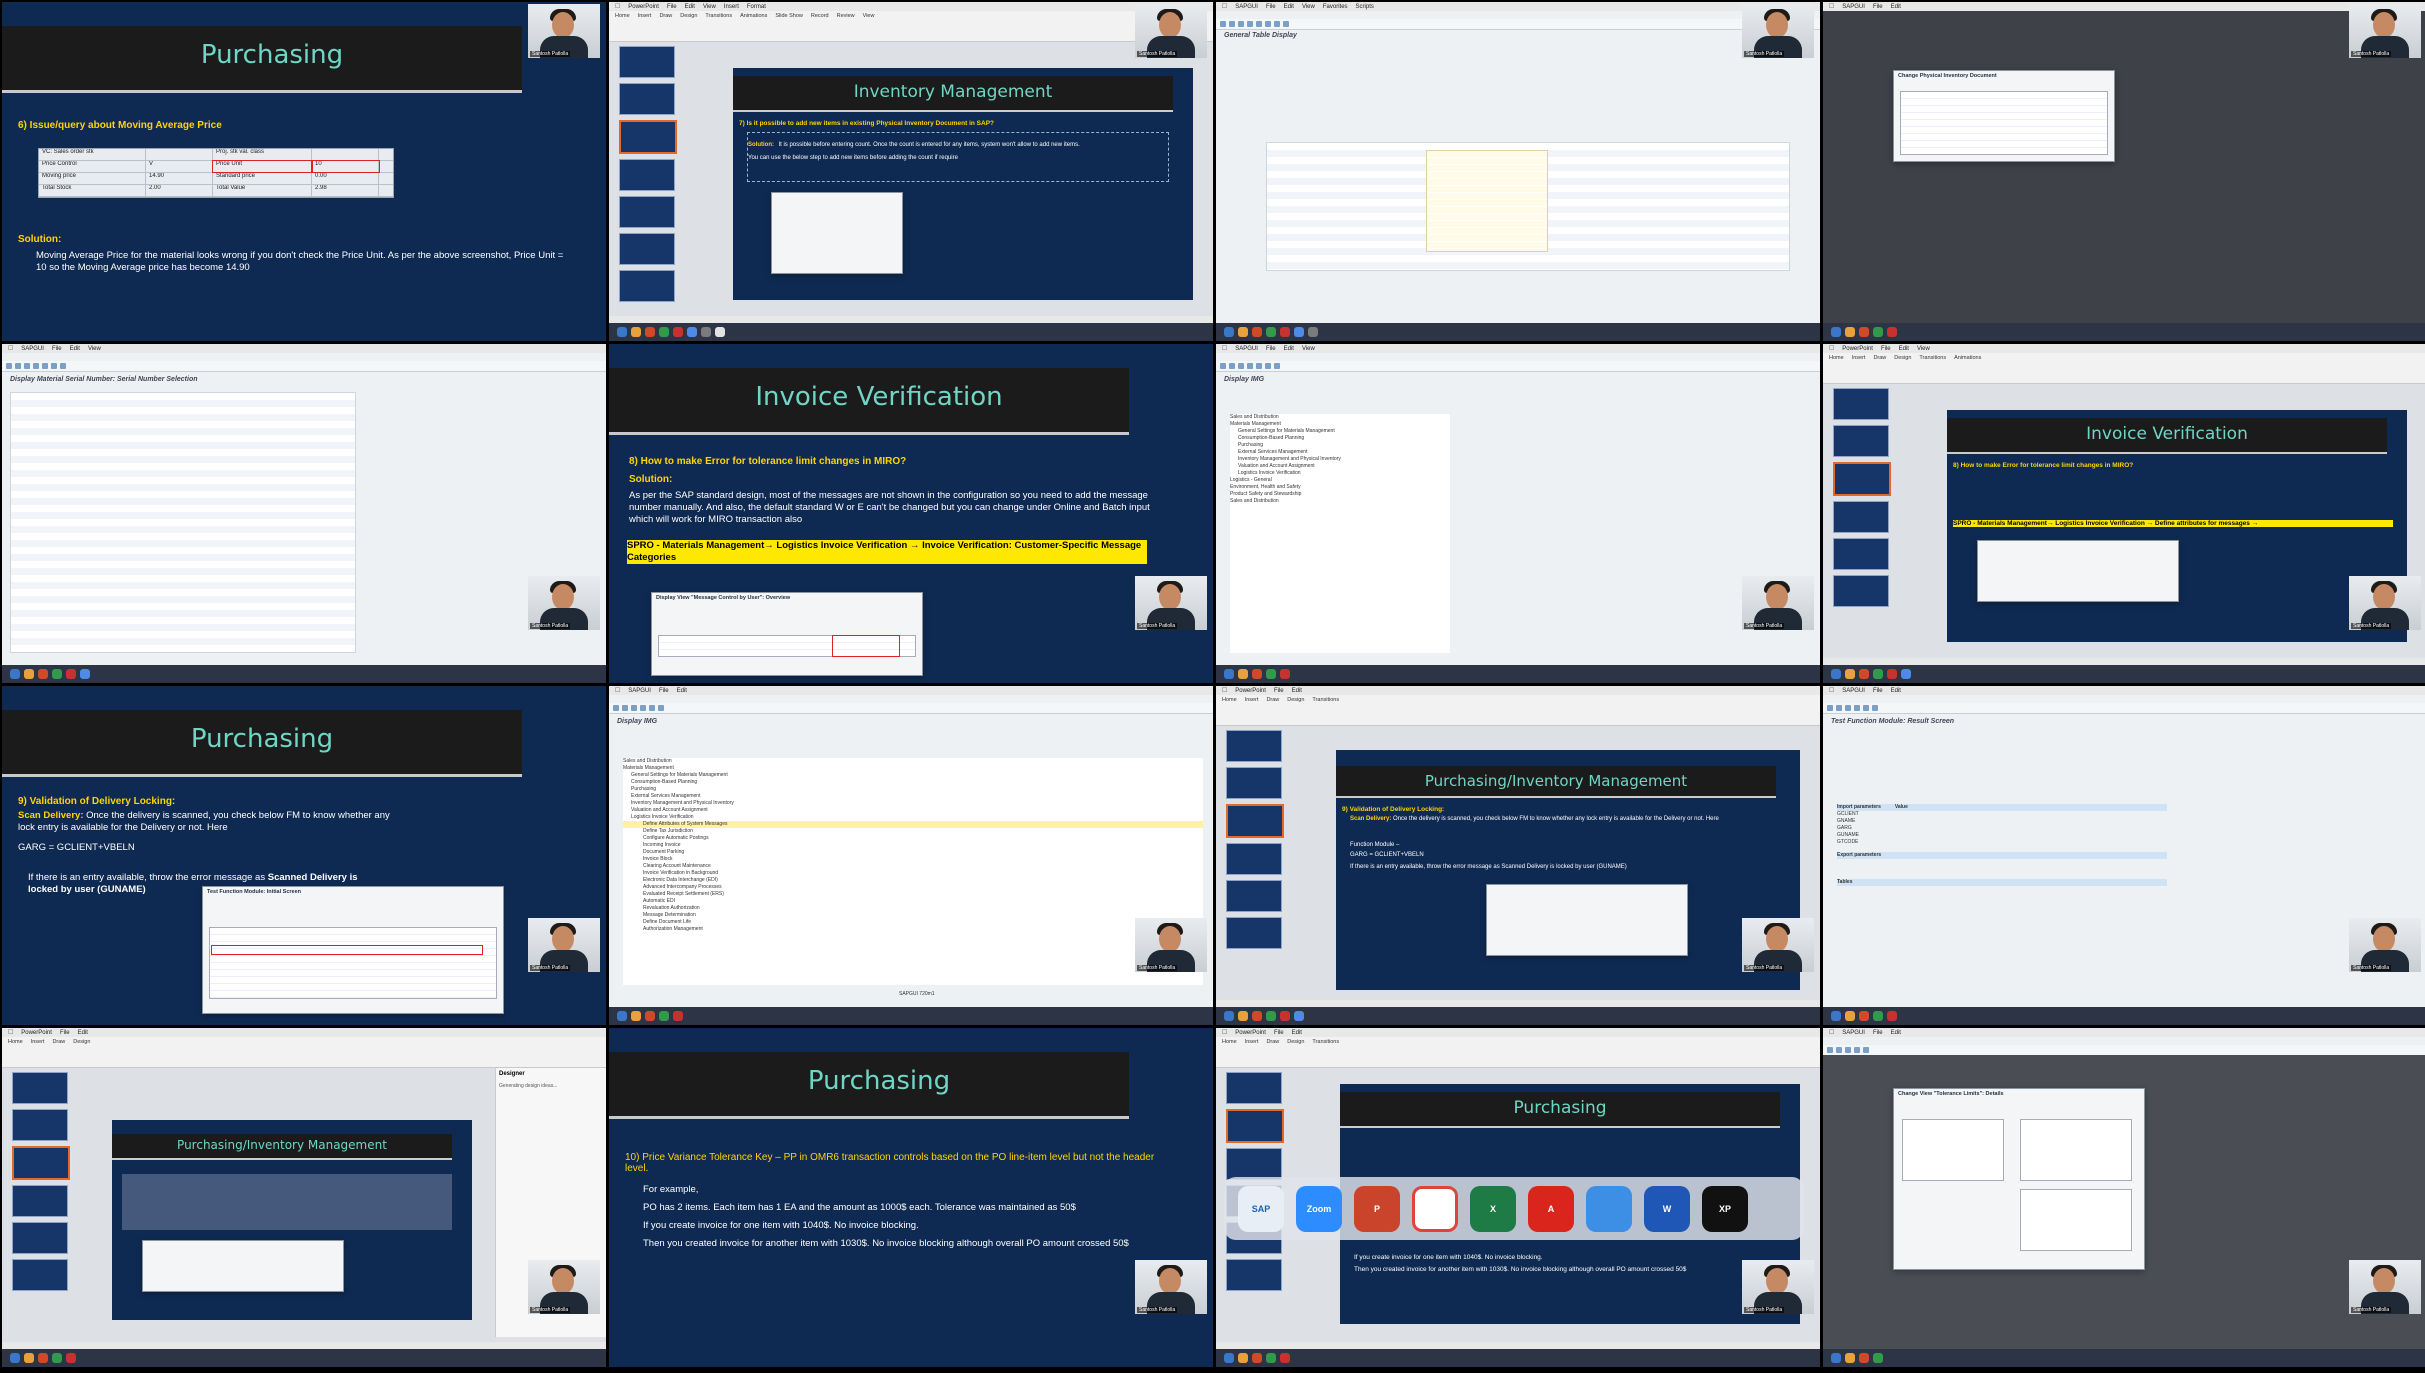 This screenshot has height=1373, width=2425. I want to click on status-bar, so click(911, 319).